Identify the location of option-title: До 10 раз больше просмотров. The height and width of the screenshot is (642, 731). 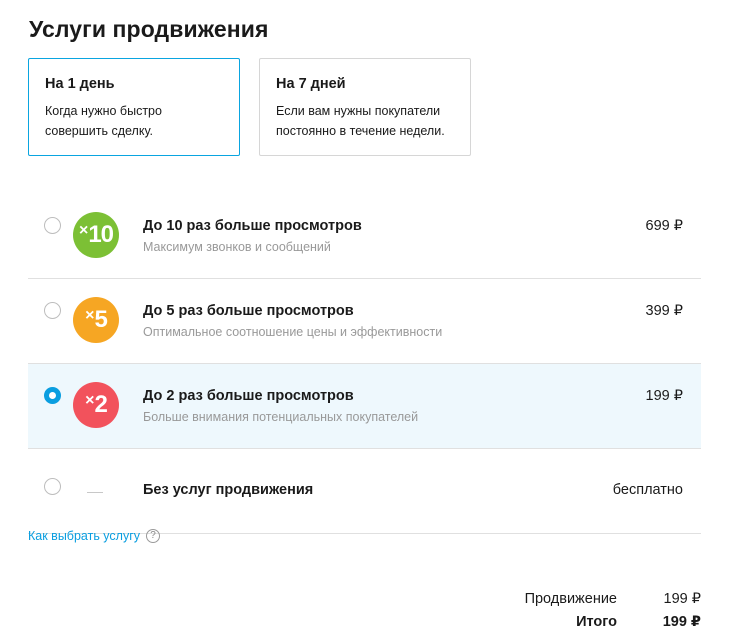
(252, 226).